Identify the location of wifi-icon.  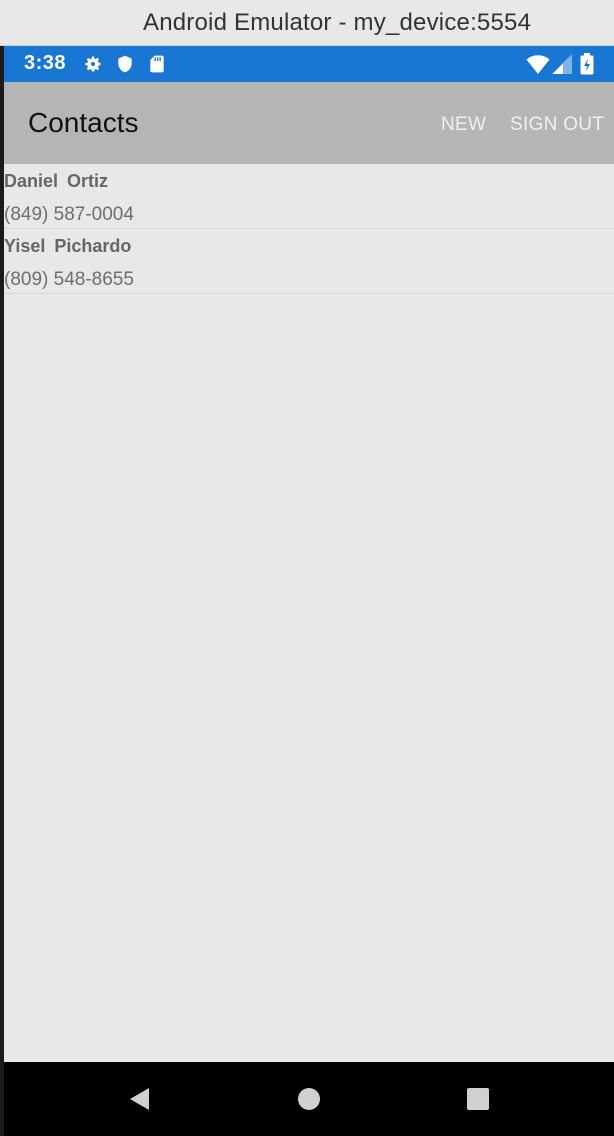
(538, 64).